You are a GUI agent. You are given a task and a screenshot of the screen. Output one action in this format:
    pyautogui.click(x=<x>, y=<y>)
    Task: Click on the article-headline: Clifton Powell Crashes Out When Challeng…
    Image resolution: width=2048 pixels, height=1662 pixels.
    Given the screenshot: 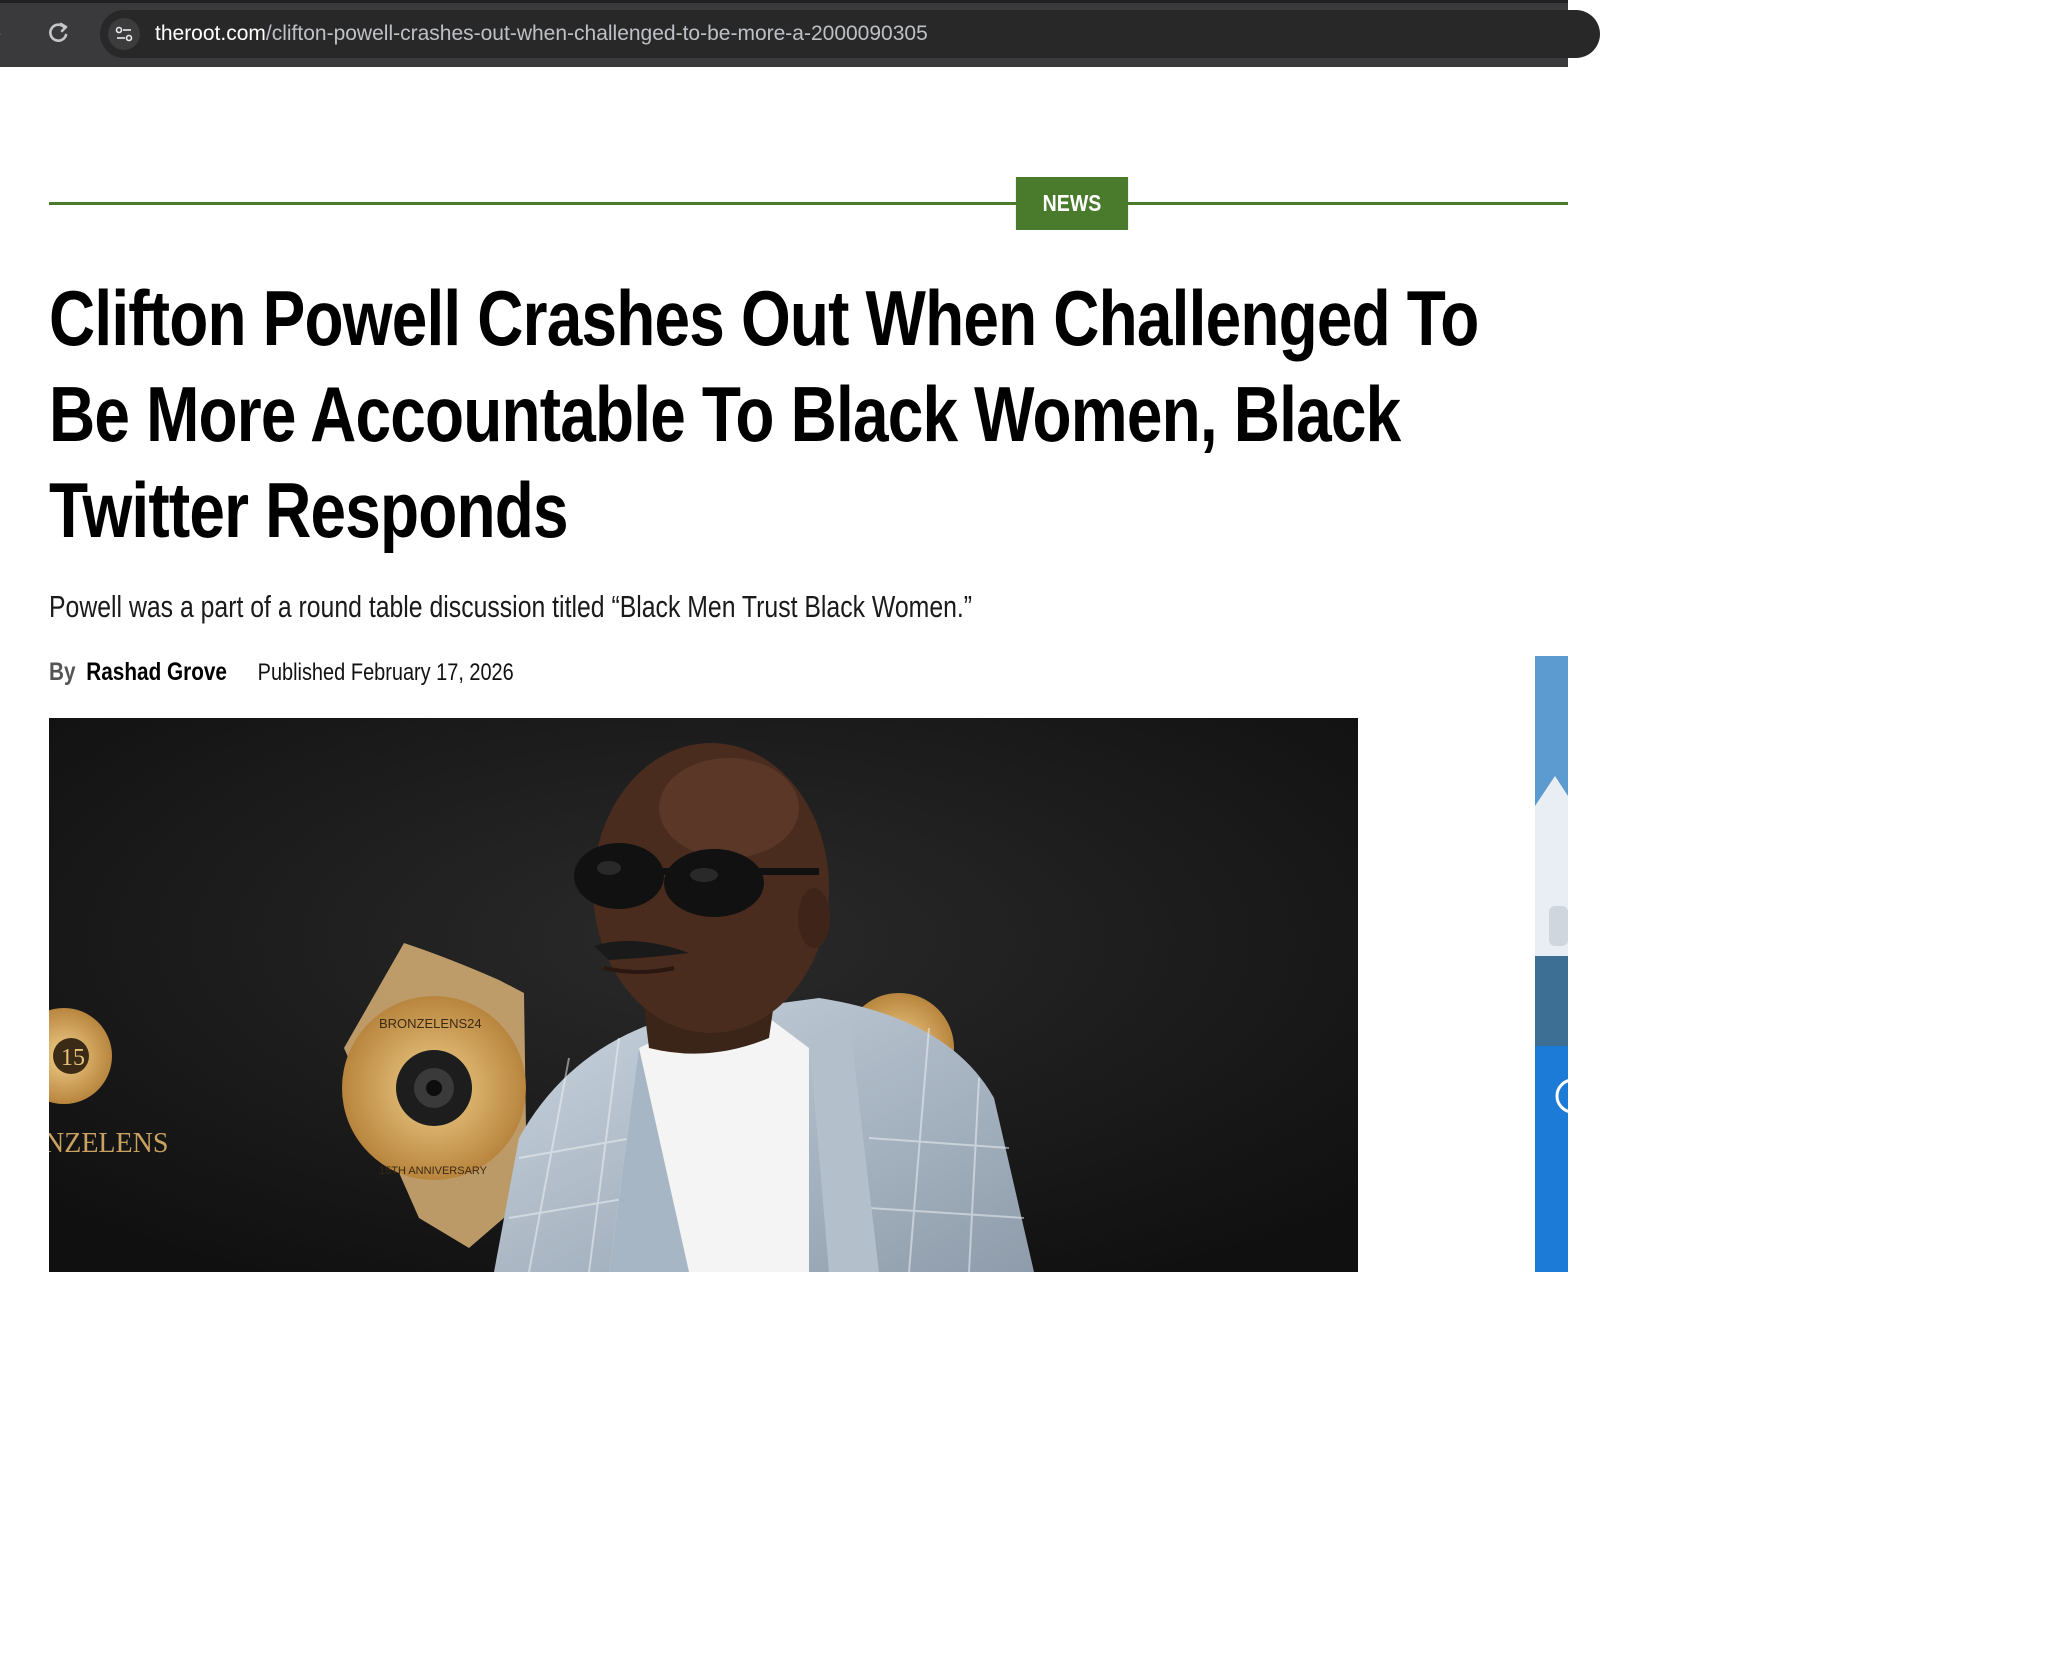 What is the action you would take?
    pyautogui.click(x=820, y=414)
    